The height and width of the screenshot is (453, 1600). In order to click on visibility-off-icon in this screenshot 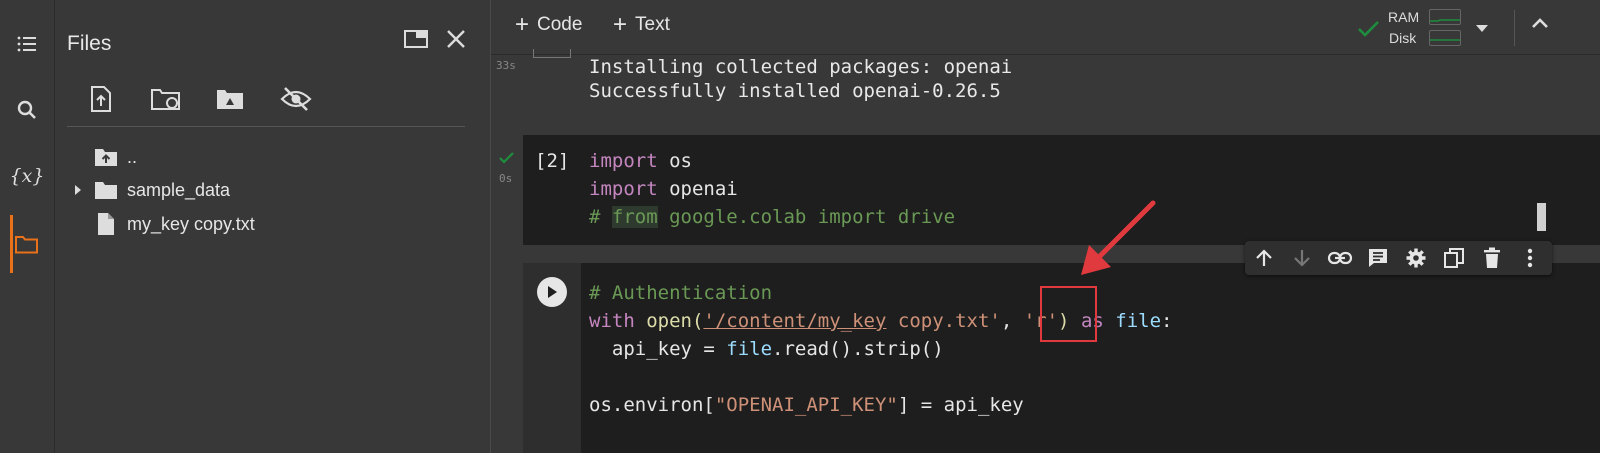, I will do `click(296, 99)`.